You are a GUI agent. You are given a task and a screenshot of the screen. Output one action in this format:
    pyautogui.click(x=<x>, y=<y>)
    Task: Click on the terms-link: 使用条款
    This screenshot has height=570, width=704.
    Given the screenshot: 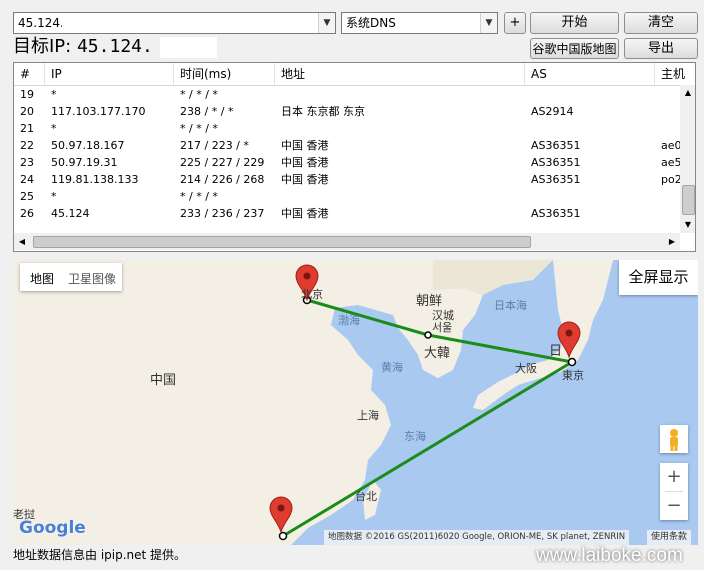 What is the action you would take?
    pyautogui.click(x=669, y=537)
    